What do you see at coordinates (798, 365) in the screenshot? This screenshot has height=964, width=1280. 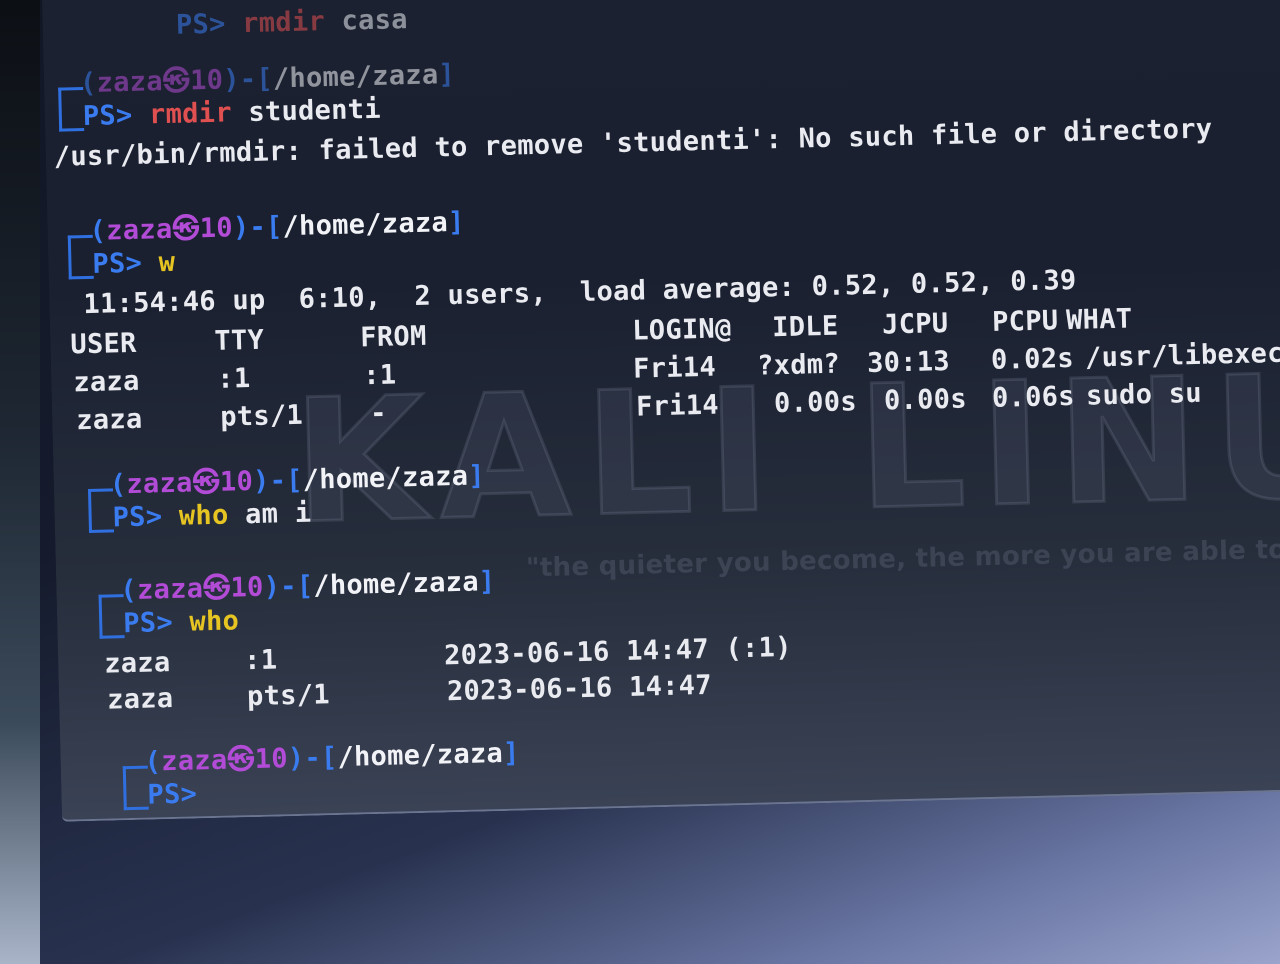 I see `cell-idle: ?xdm?` at bounding box center [798, 365].